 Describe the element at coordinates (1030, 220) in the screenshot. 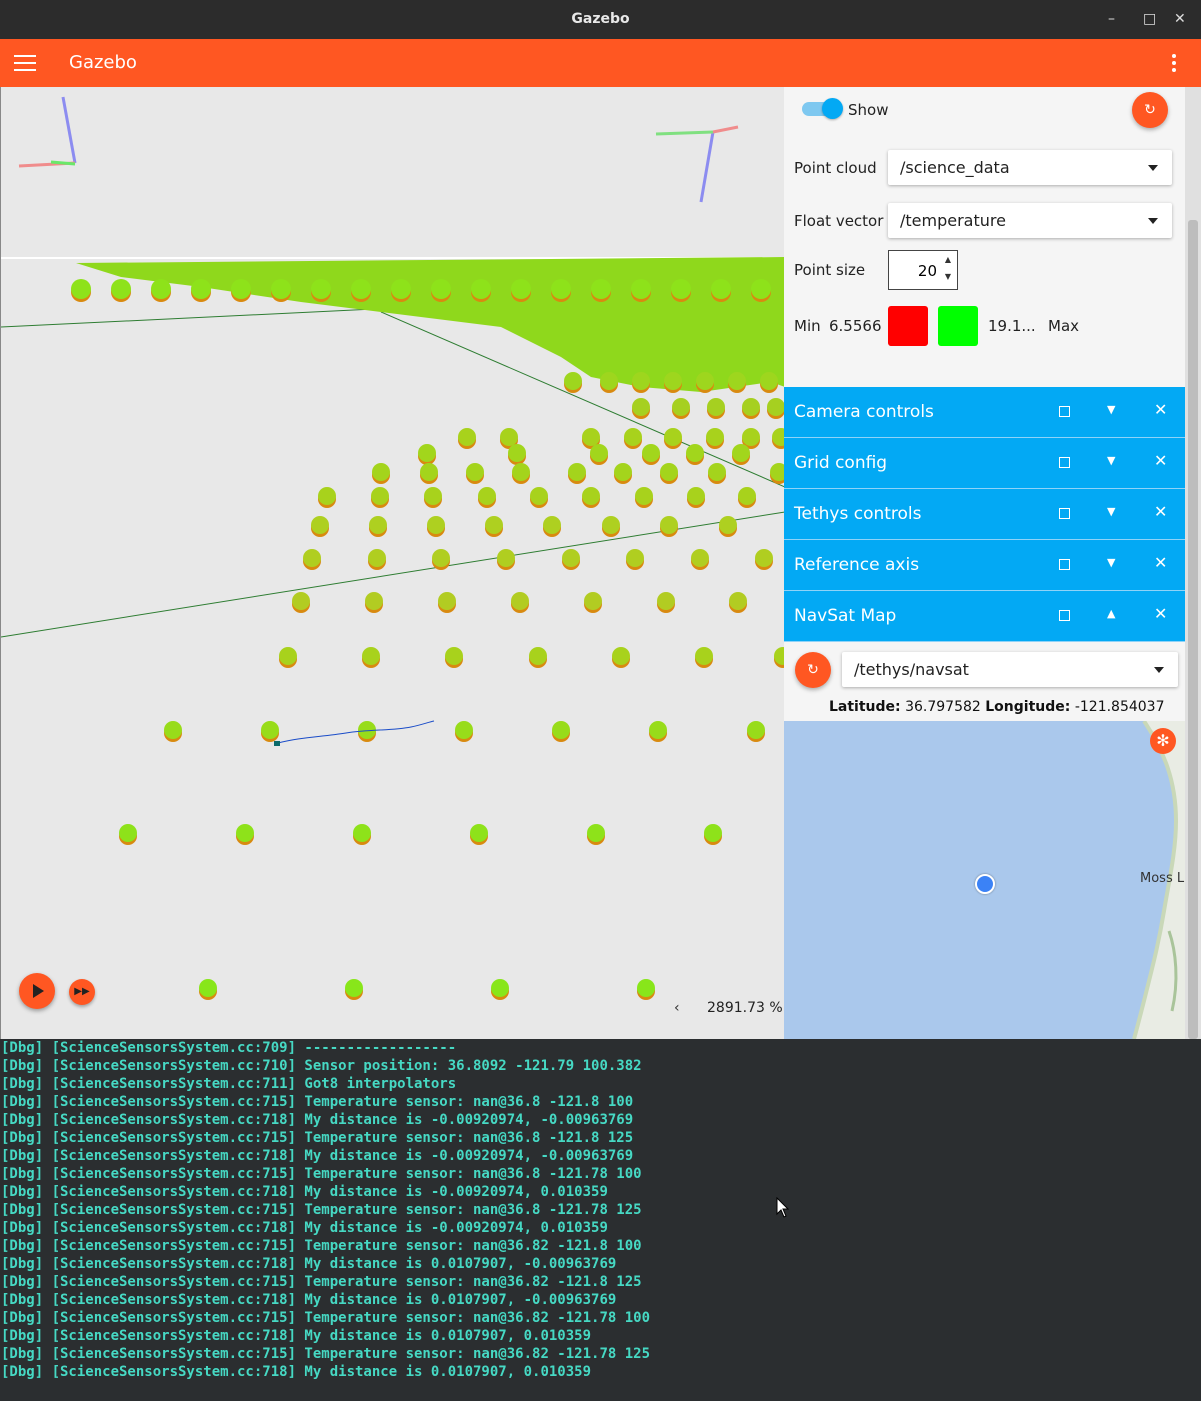

I see `float-vector-select: /temperature` at that location.